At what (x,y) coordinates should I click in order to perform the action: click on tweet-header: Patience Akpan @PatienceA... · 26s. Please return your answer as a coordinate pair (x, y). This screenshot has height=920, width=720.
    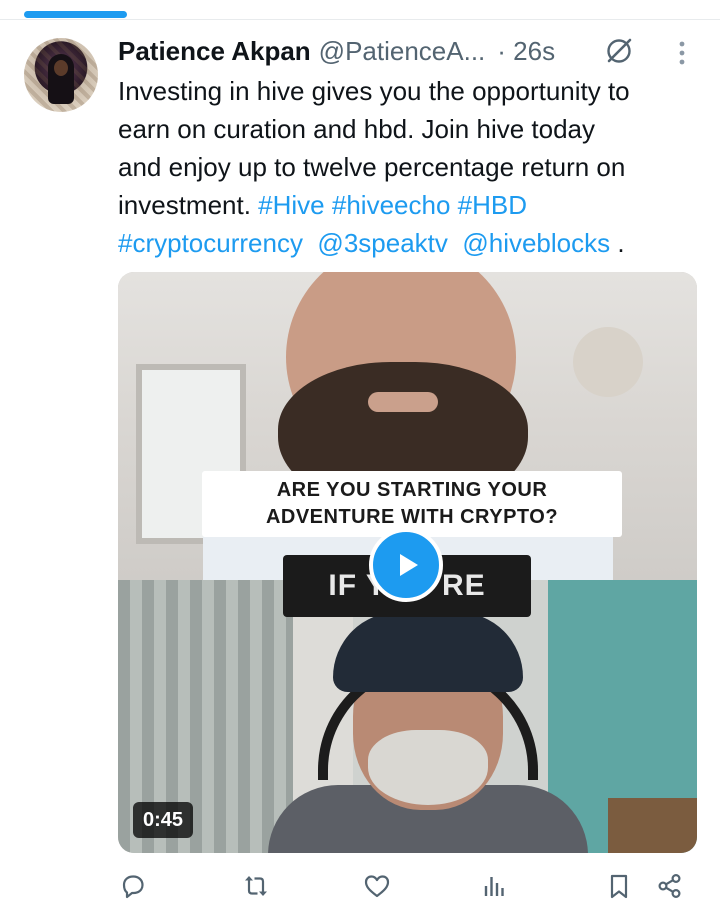
    Looking at the image, I should click on (336, 51).